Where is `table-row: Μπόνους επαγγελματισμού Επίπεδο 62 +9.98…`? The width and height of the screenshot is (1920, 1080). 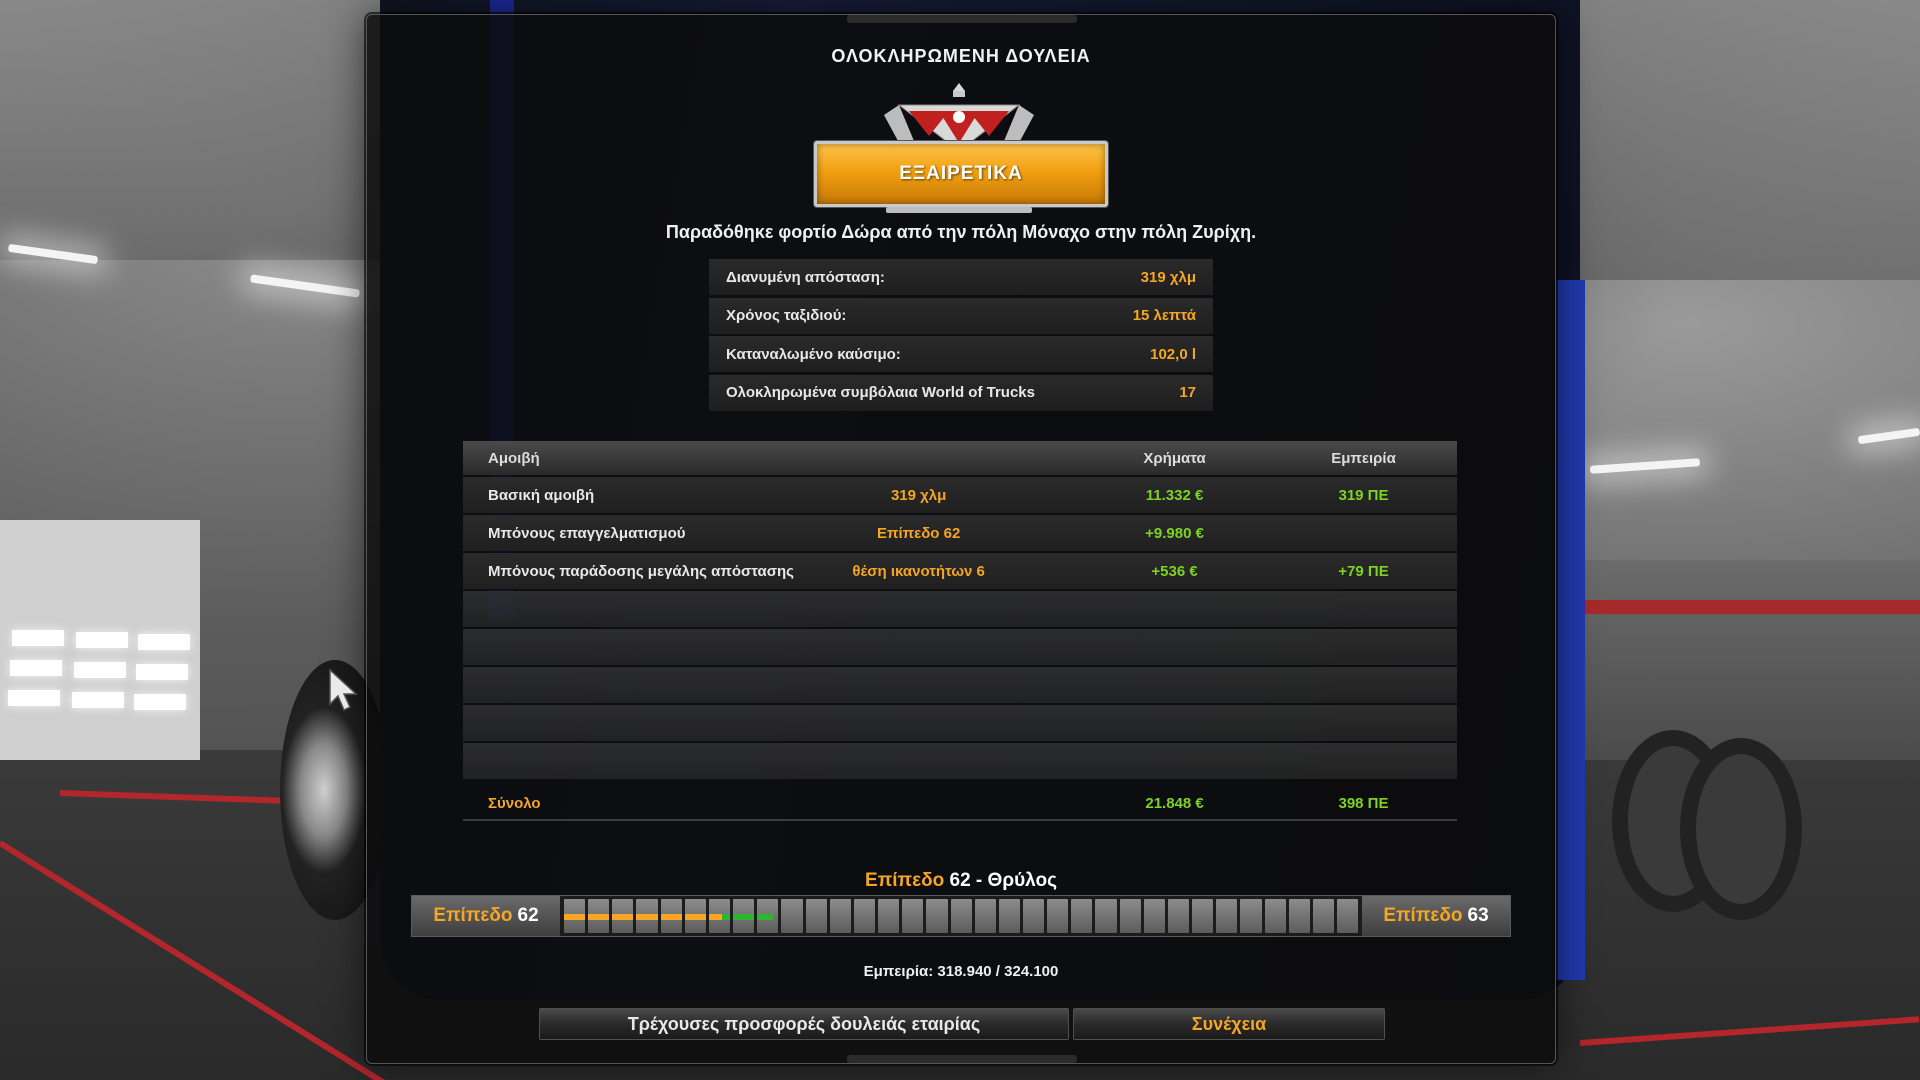 table-row: Μπόνους επαγγελματισμού Επίπεδο 62 +9.98… is located at coordinates (960, 533).